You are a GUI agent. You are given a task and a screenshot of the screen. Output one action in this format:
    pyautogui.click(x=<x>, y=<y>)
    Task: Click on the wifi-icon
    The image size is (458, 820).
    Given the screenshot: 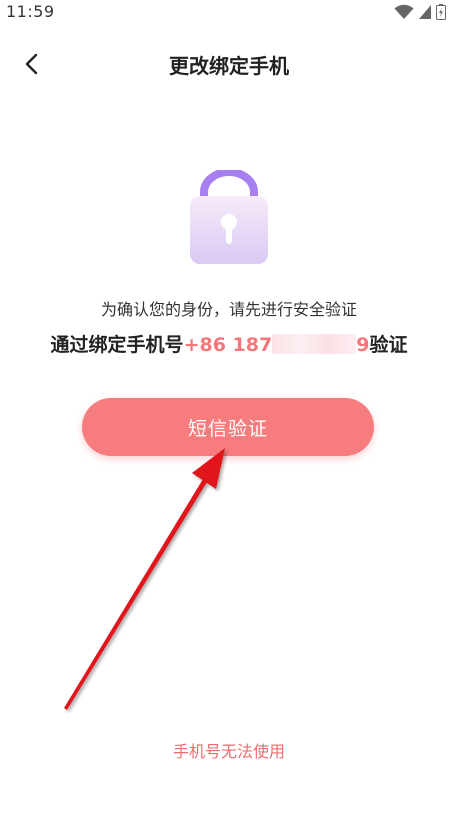 What is the action you would take?
    pyautogui.click(x=404, y=11)
    